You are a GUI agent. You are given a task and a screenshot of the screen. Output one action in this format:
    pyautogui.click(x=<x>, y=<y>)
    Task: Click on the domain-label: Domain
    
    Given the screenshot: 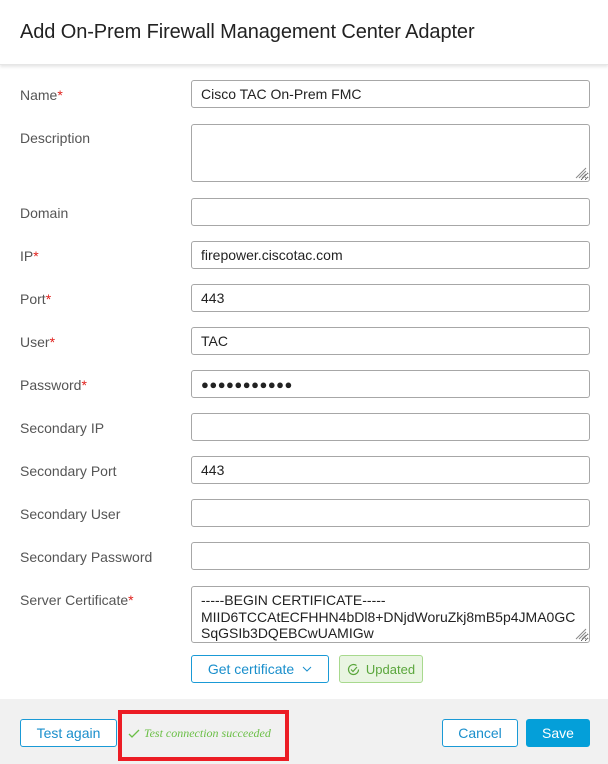 What is the action you would take?
    pyautogui.click(x=44, y=213)
    